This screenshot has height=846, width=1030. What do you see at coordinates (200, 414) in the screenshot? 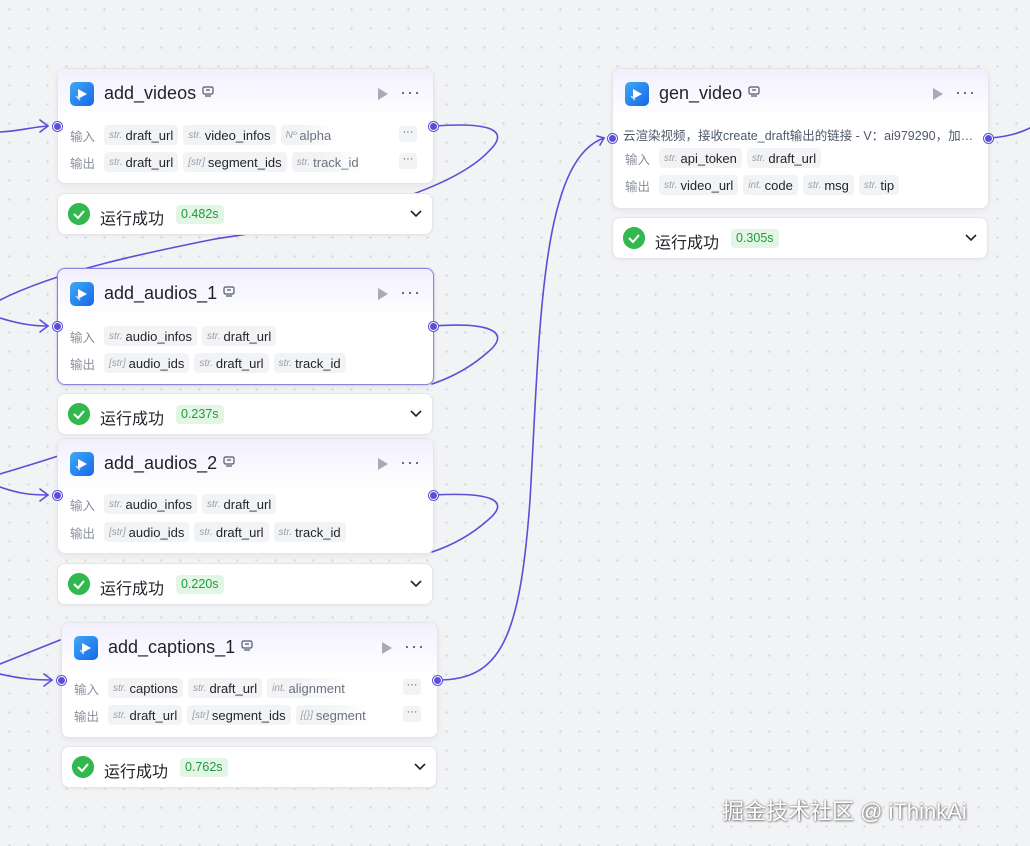
I see `run-time-badge: 0.237s` at bounding box center [200, 414].